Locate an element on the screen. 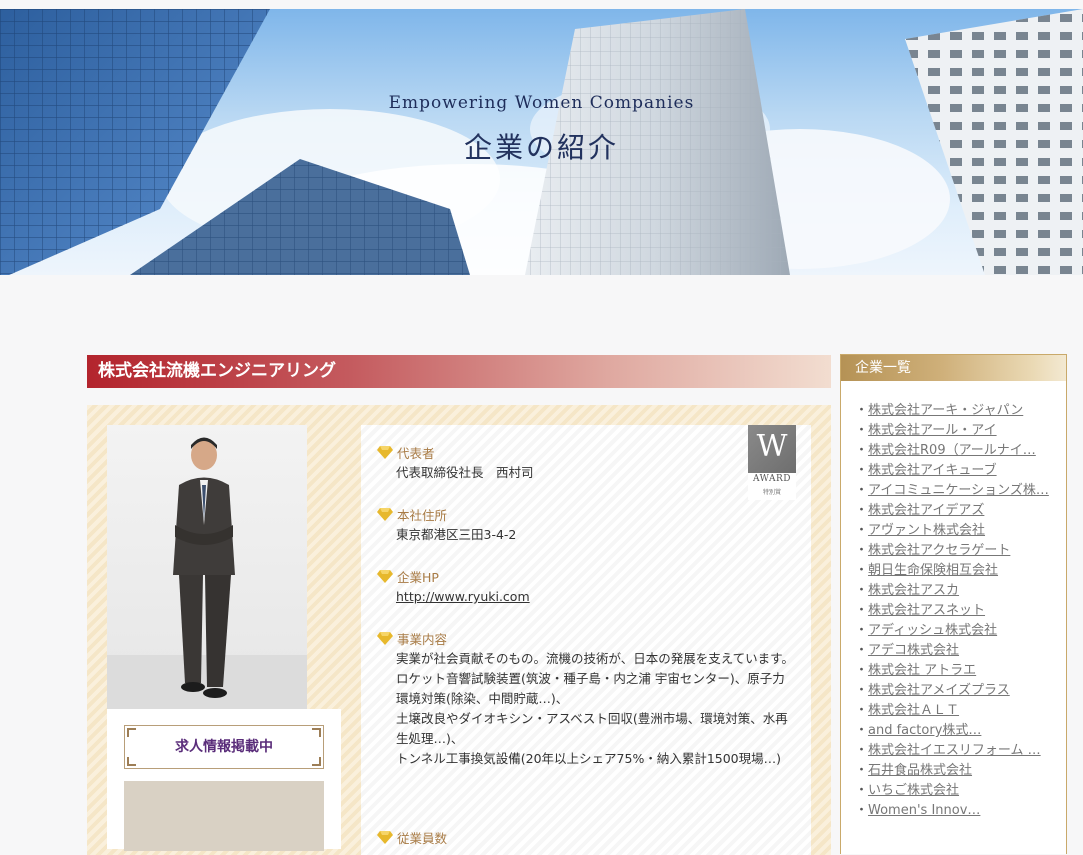 The height and width of the screenshot is (855, 1083). company-link: 石井食品株式会社 is located at coordinates (920, 770).